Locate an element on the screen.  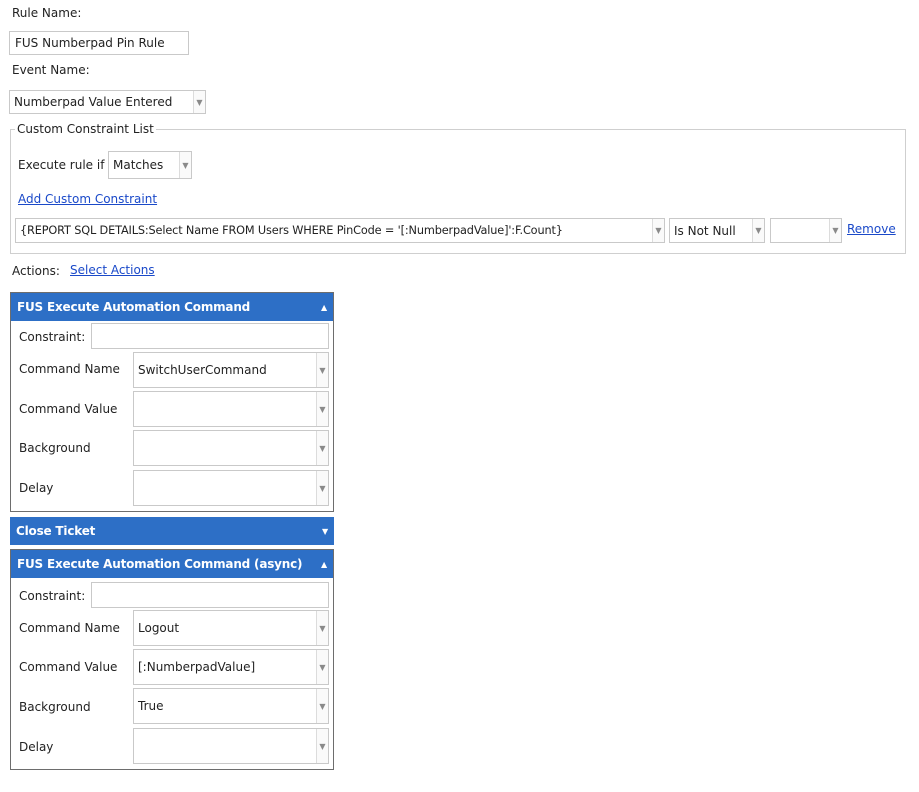
background-value: True is located at coordinates (151, 706).